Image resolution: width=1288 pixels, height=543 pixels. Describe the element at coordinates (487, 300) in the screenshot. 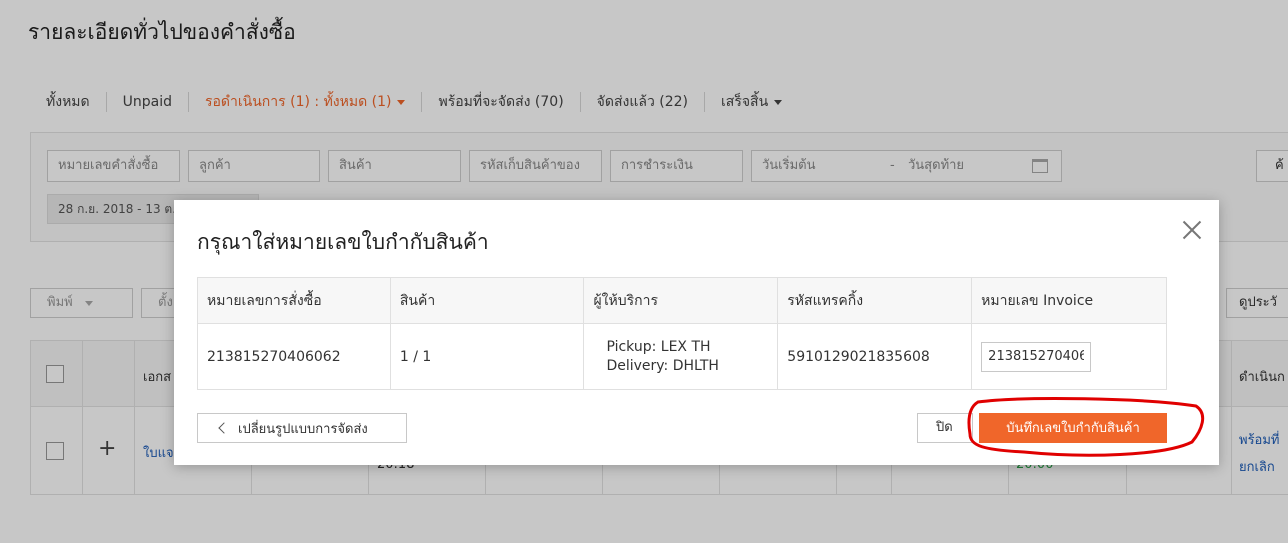

I see `header-items: สินค้า` at that location.